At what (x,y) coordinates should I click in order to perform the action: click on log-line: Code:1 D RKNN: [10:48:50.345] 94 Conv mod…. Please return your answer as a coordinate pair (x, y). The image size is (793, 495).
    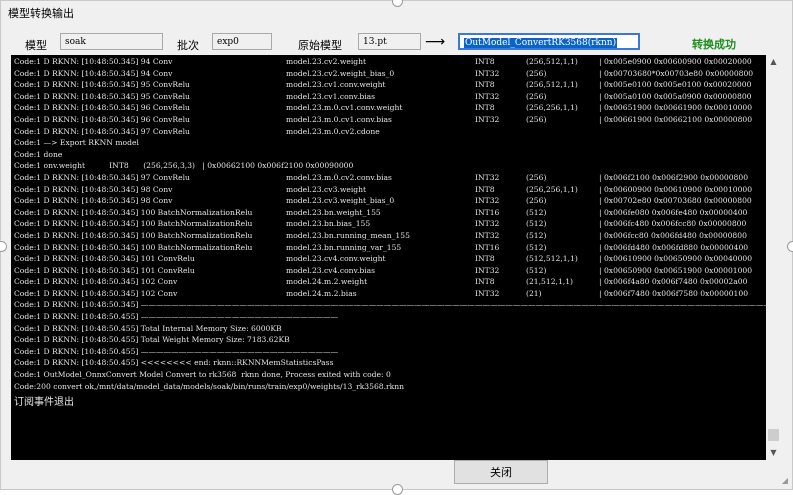
    Looking at the image, I should click on (389, 63).